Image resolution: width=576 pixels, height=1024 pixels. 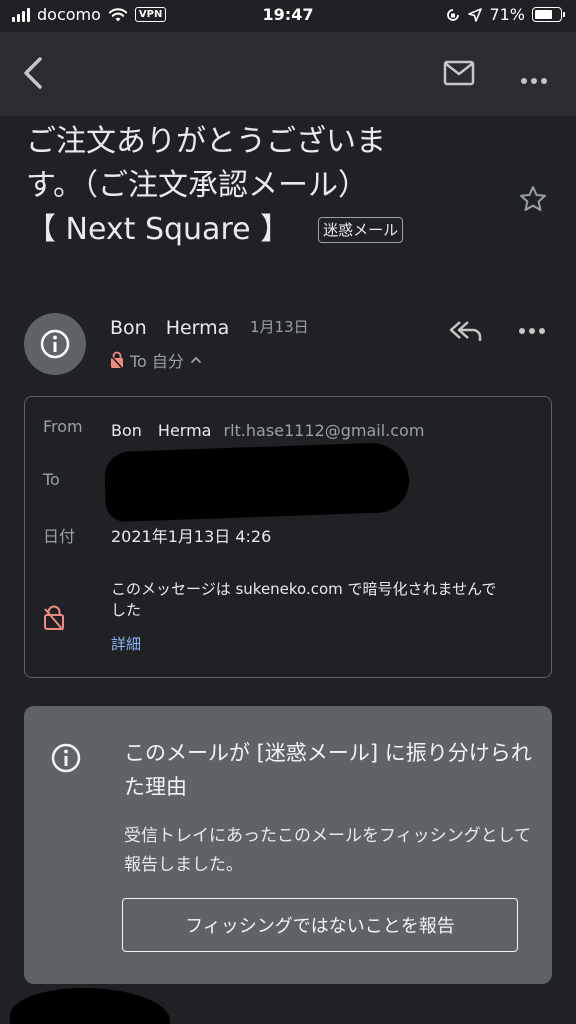 I want to click on mail-icon, so click(x=459, y=73).